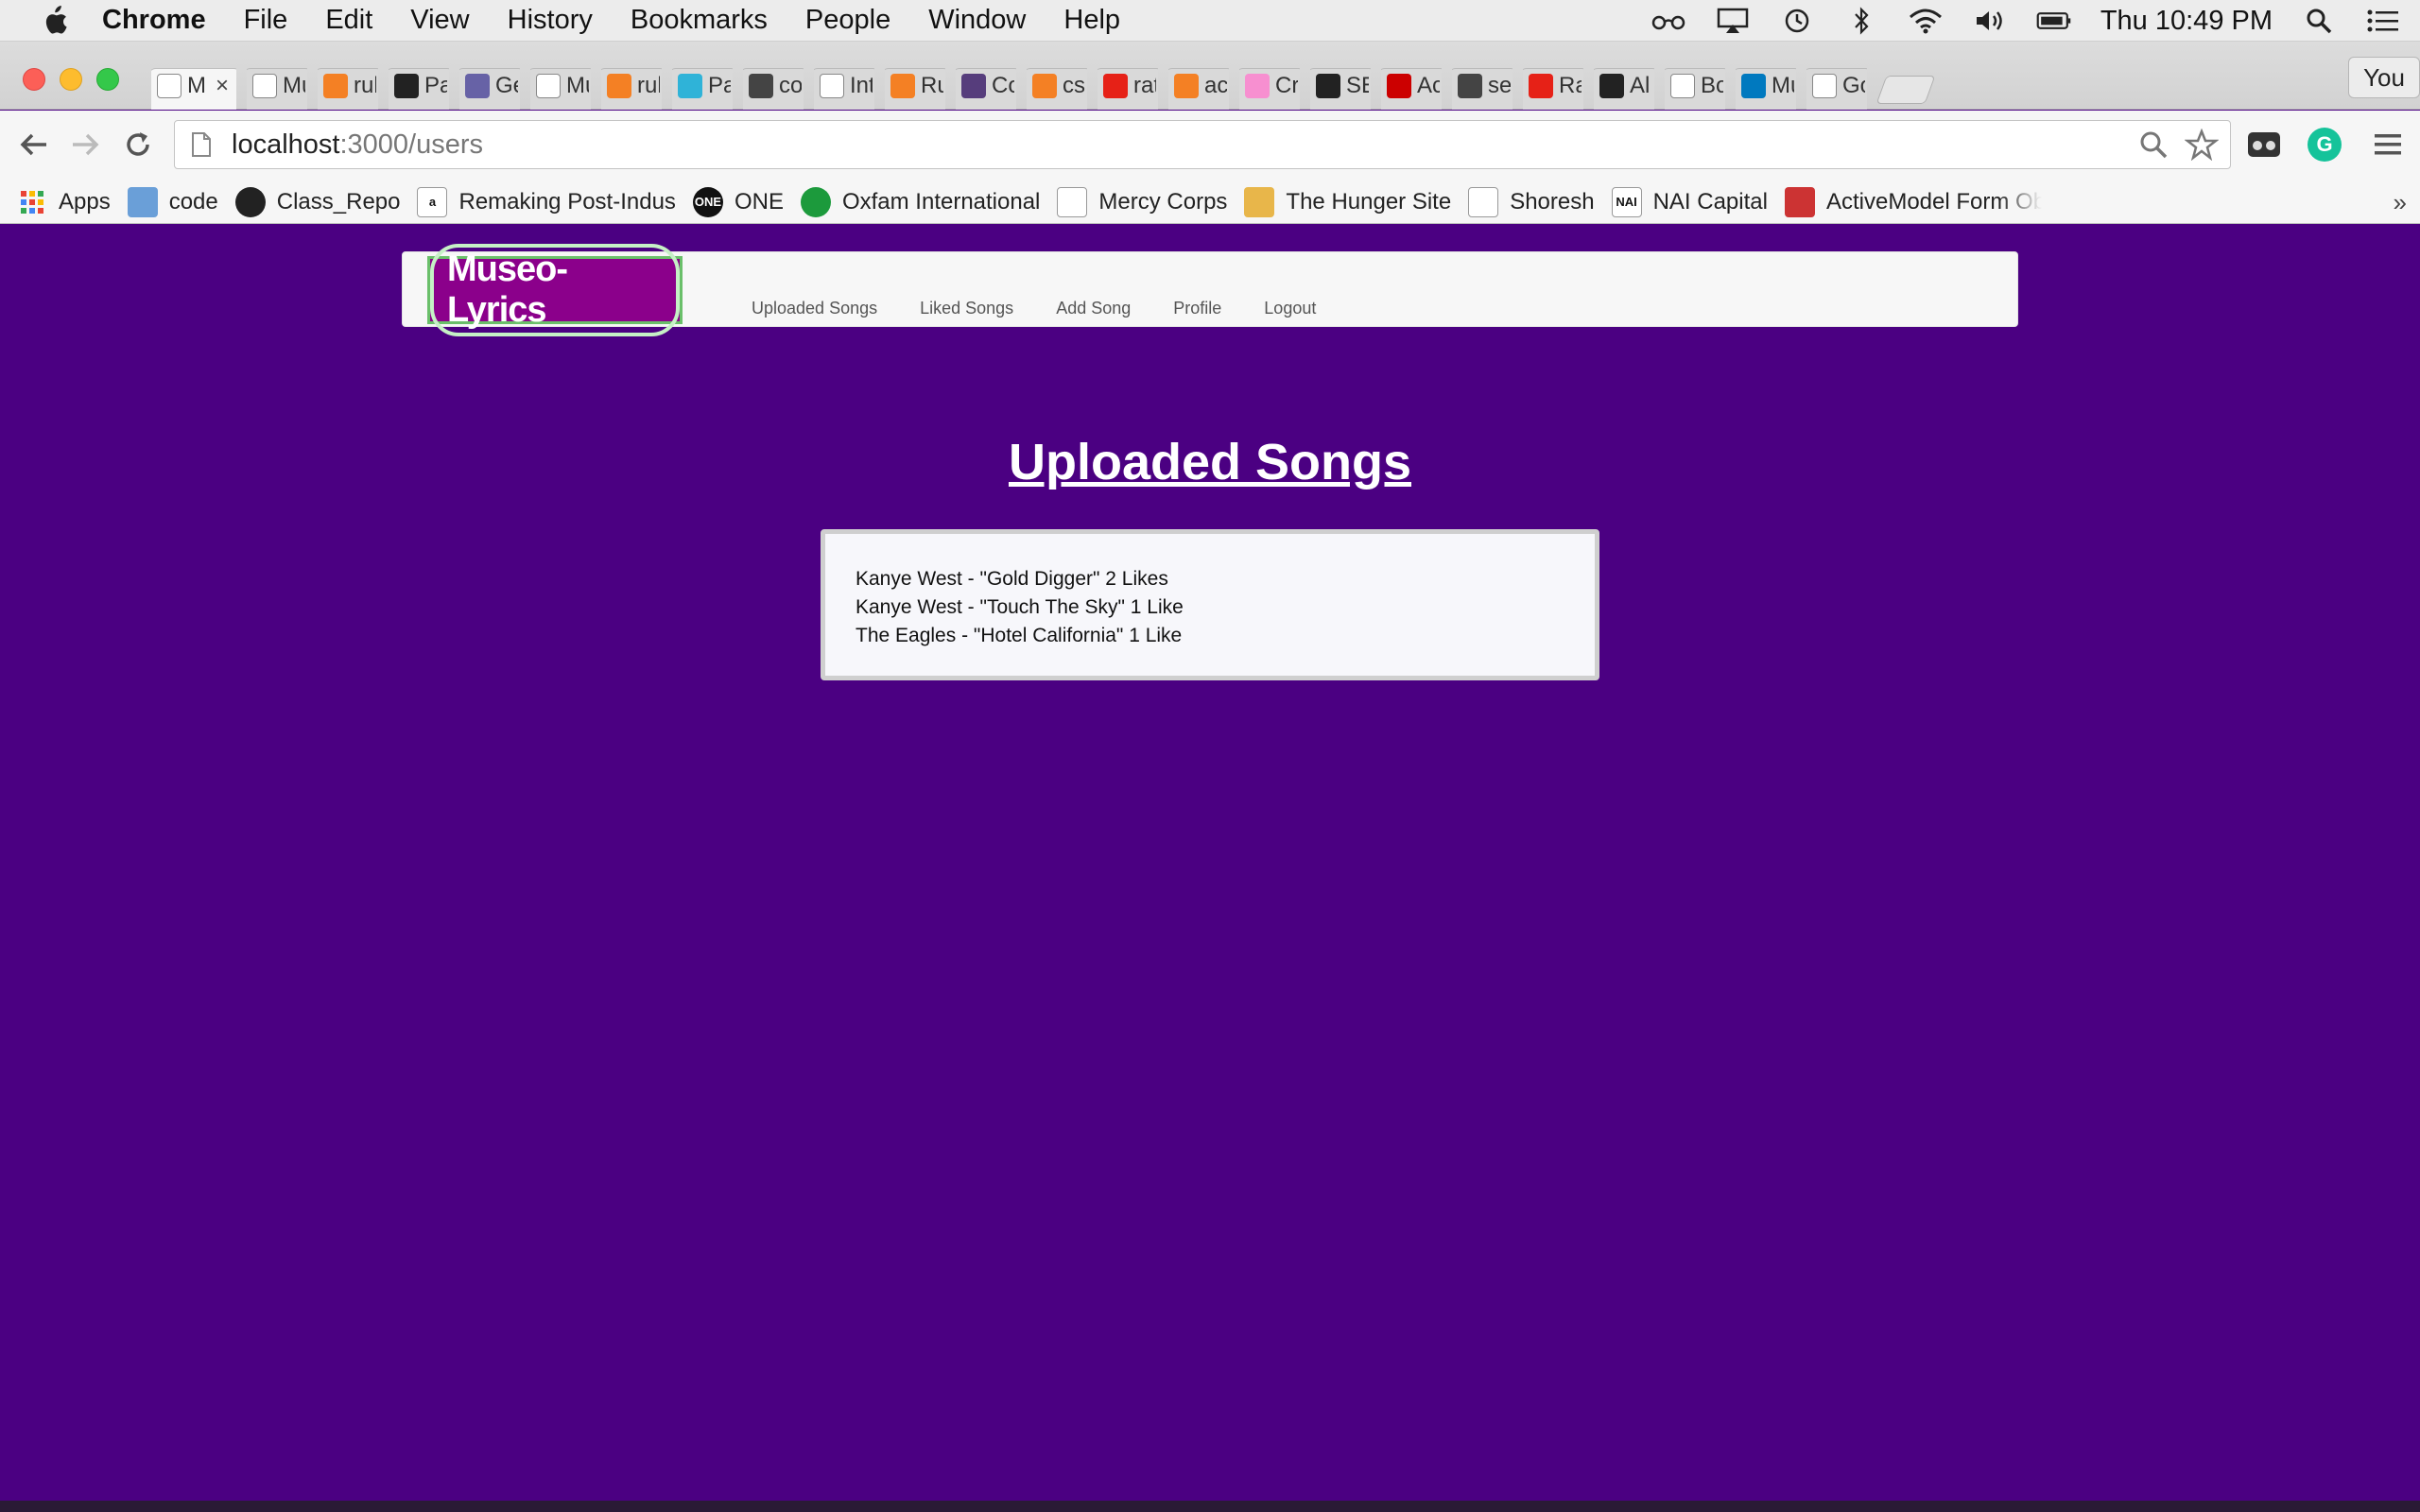  I want to click on nav-profile: Profile, so click(1197, 308).